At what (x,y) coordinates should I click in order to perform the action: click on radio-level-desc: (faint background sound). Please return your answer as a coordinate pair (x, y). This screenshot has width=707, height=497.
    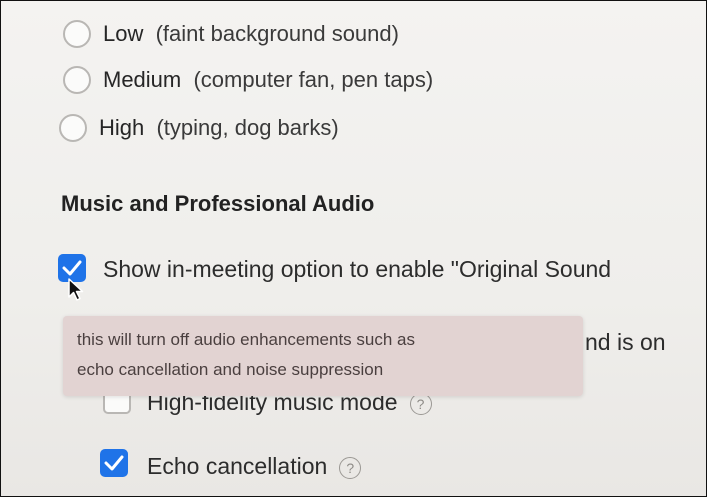
    Looking at the image, I should click on (277, 33).